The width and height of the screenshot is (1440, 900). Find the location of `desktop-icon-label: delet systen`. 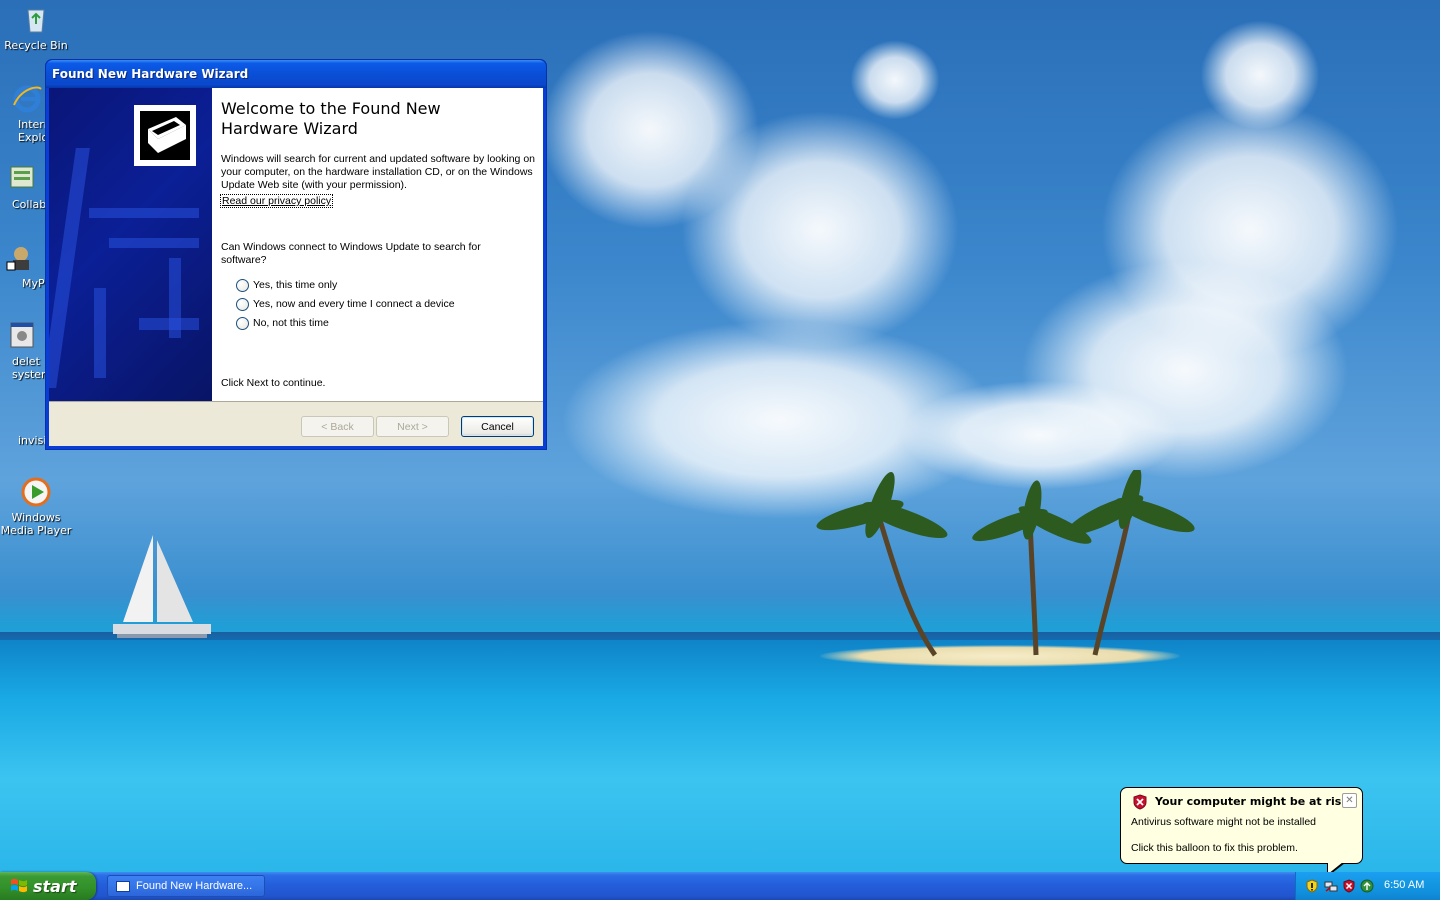

desktop-icon-label: delet systen is located at coordinates (29, 368).